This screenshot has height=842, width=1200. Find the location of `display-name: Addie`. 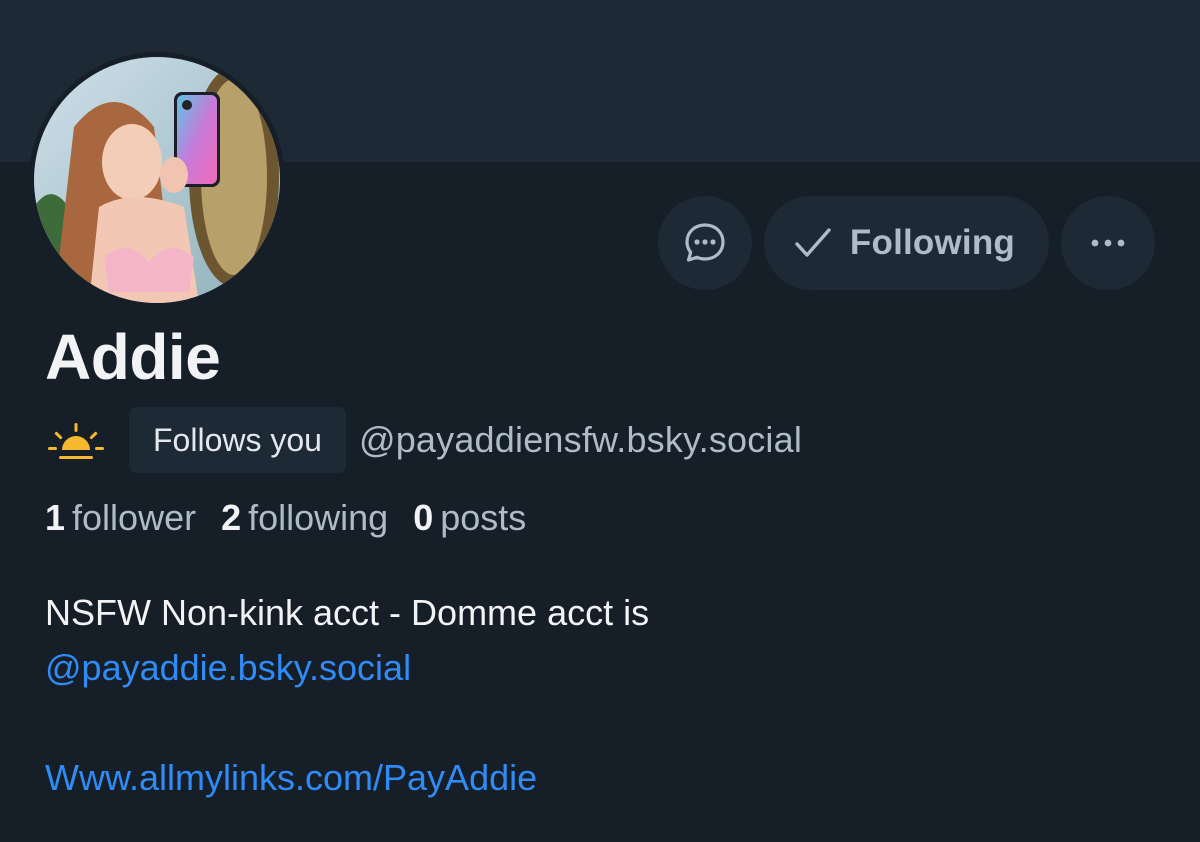

display-name: Addie is located at coordinates (133, 357).